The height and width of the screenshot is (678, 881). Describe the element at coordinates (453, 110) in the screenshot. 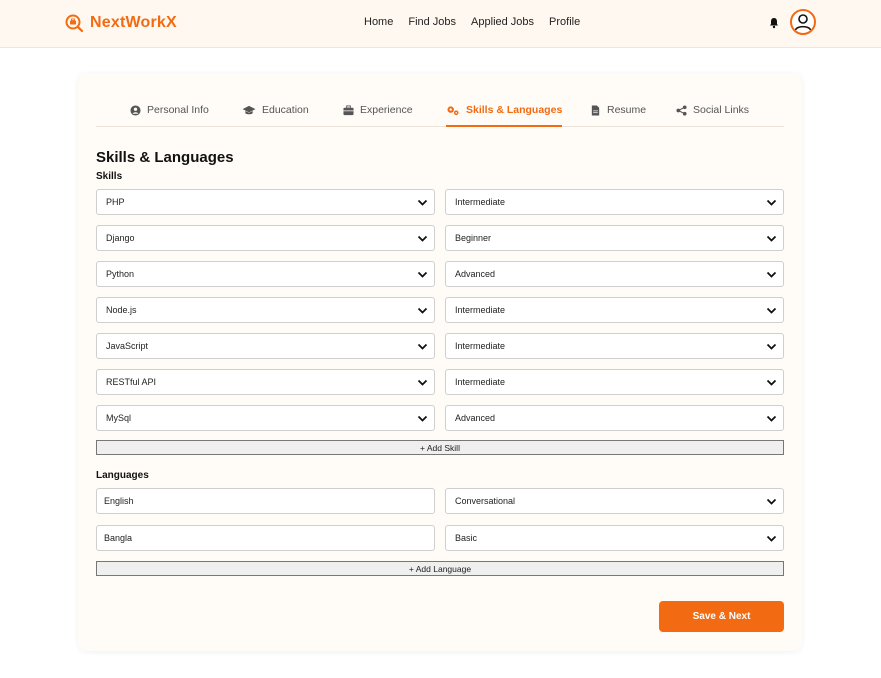

I see `gears-icon` at that location.